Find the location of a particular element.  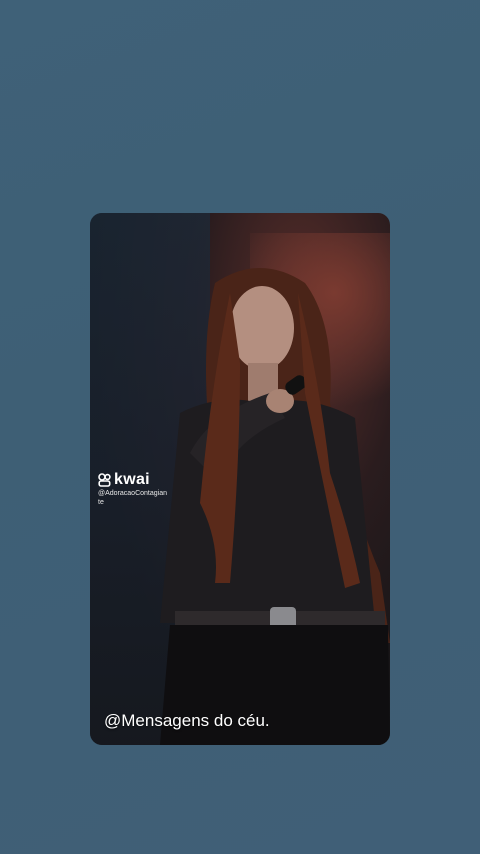

kwai-watermark: kwai is located at coordinates (124, 480).